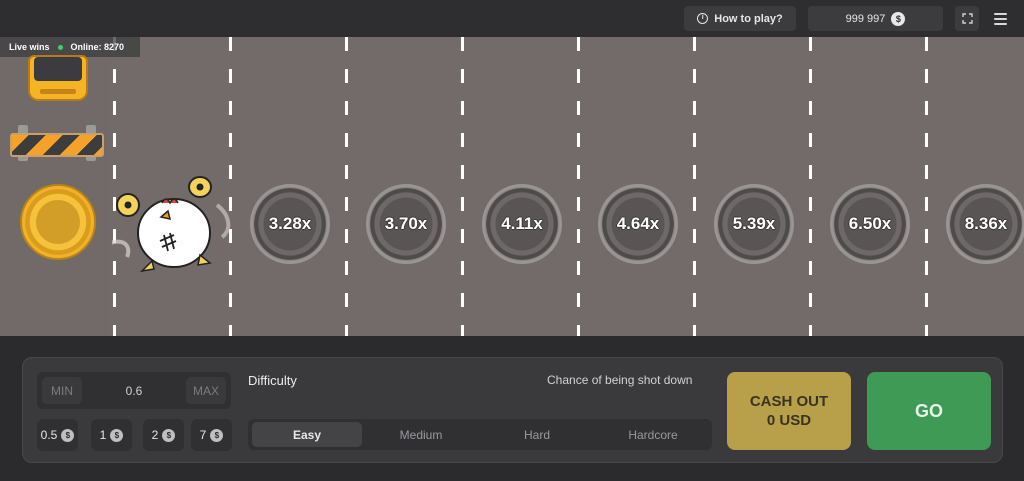  I want to click on fullscreen-icon, so click(967, 18).